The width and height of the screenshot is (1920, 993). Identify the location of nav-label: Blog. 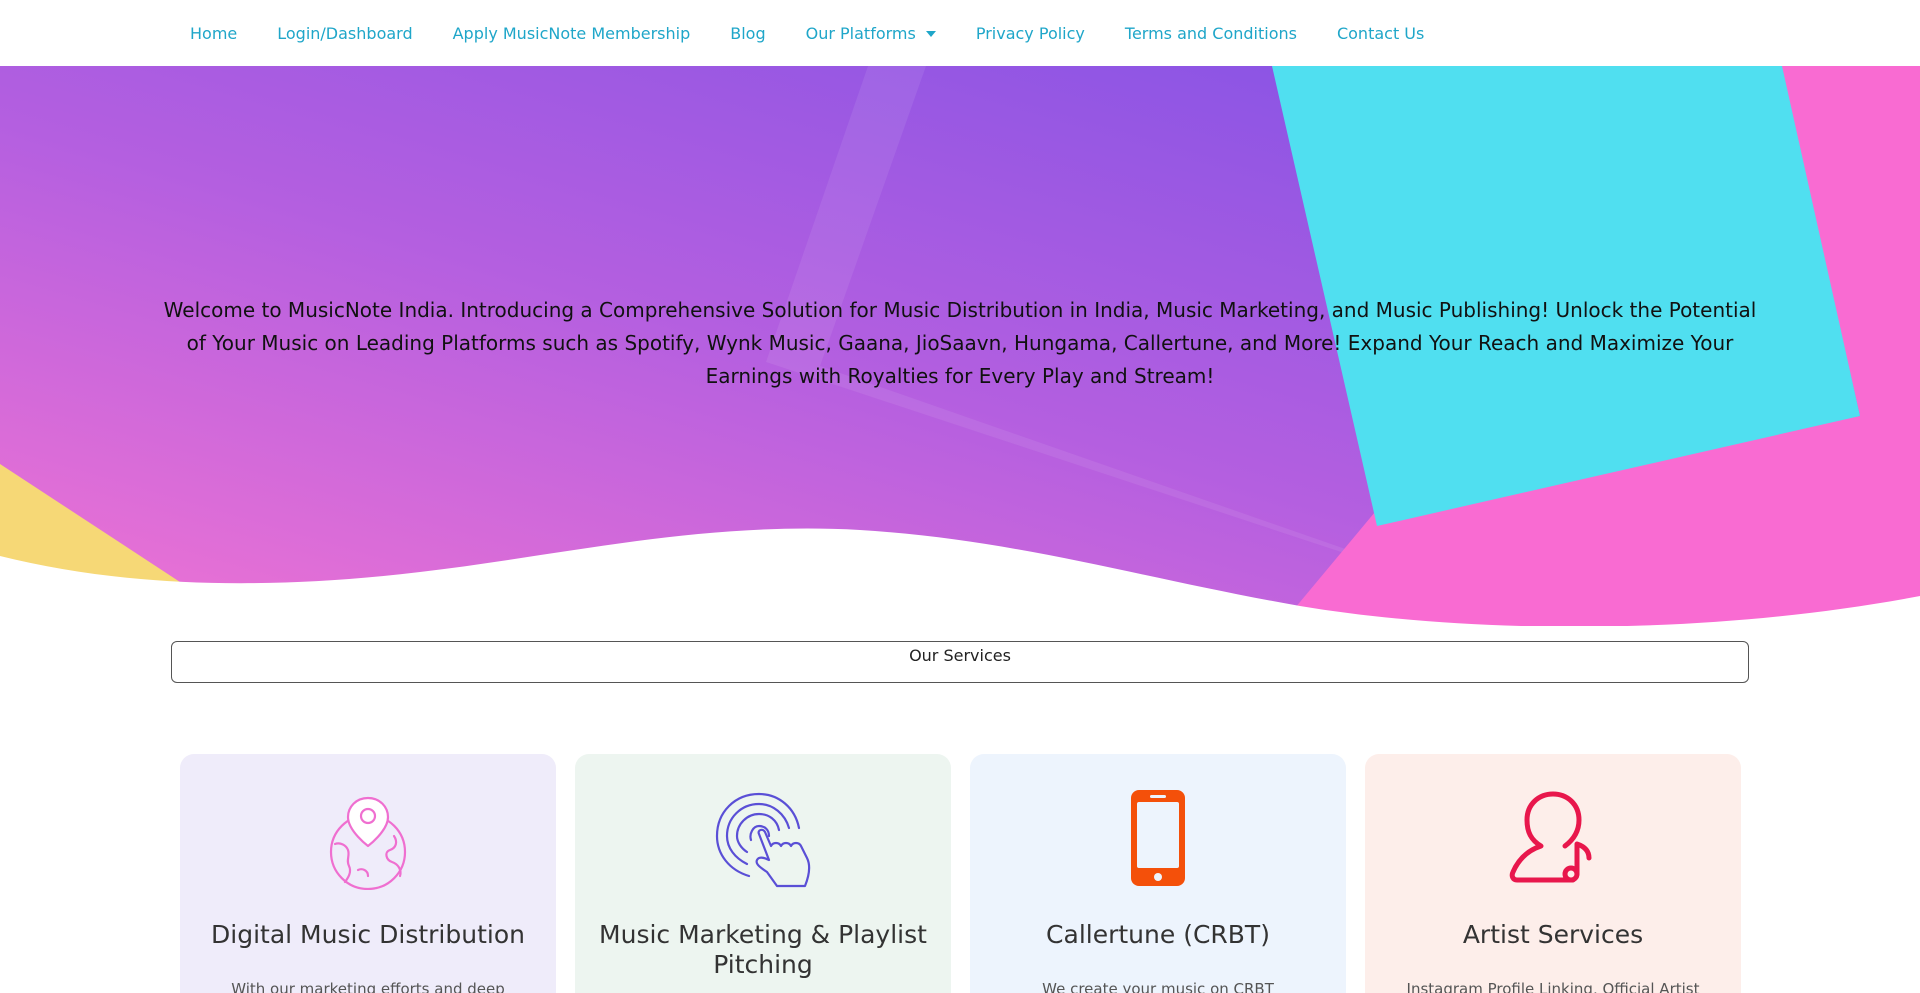
(748, 33).